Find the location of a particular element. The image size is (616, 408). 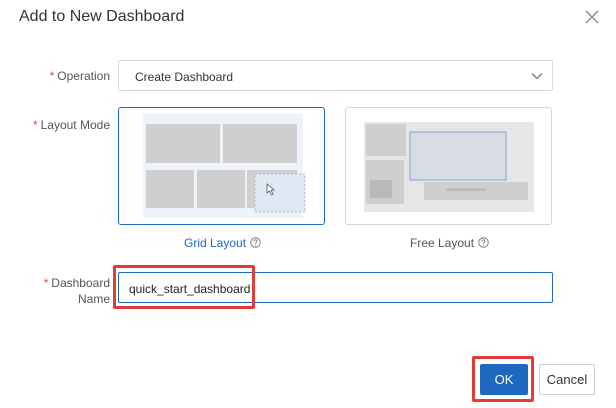

grid-layout-caption: Grid Layout is located at coordinates (222, 243).